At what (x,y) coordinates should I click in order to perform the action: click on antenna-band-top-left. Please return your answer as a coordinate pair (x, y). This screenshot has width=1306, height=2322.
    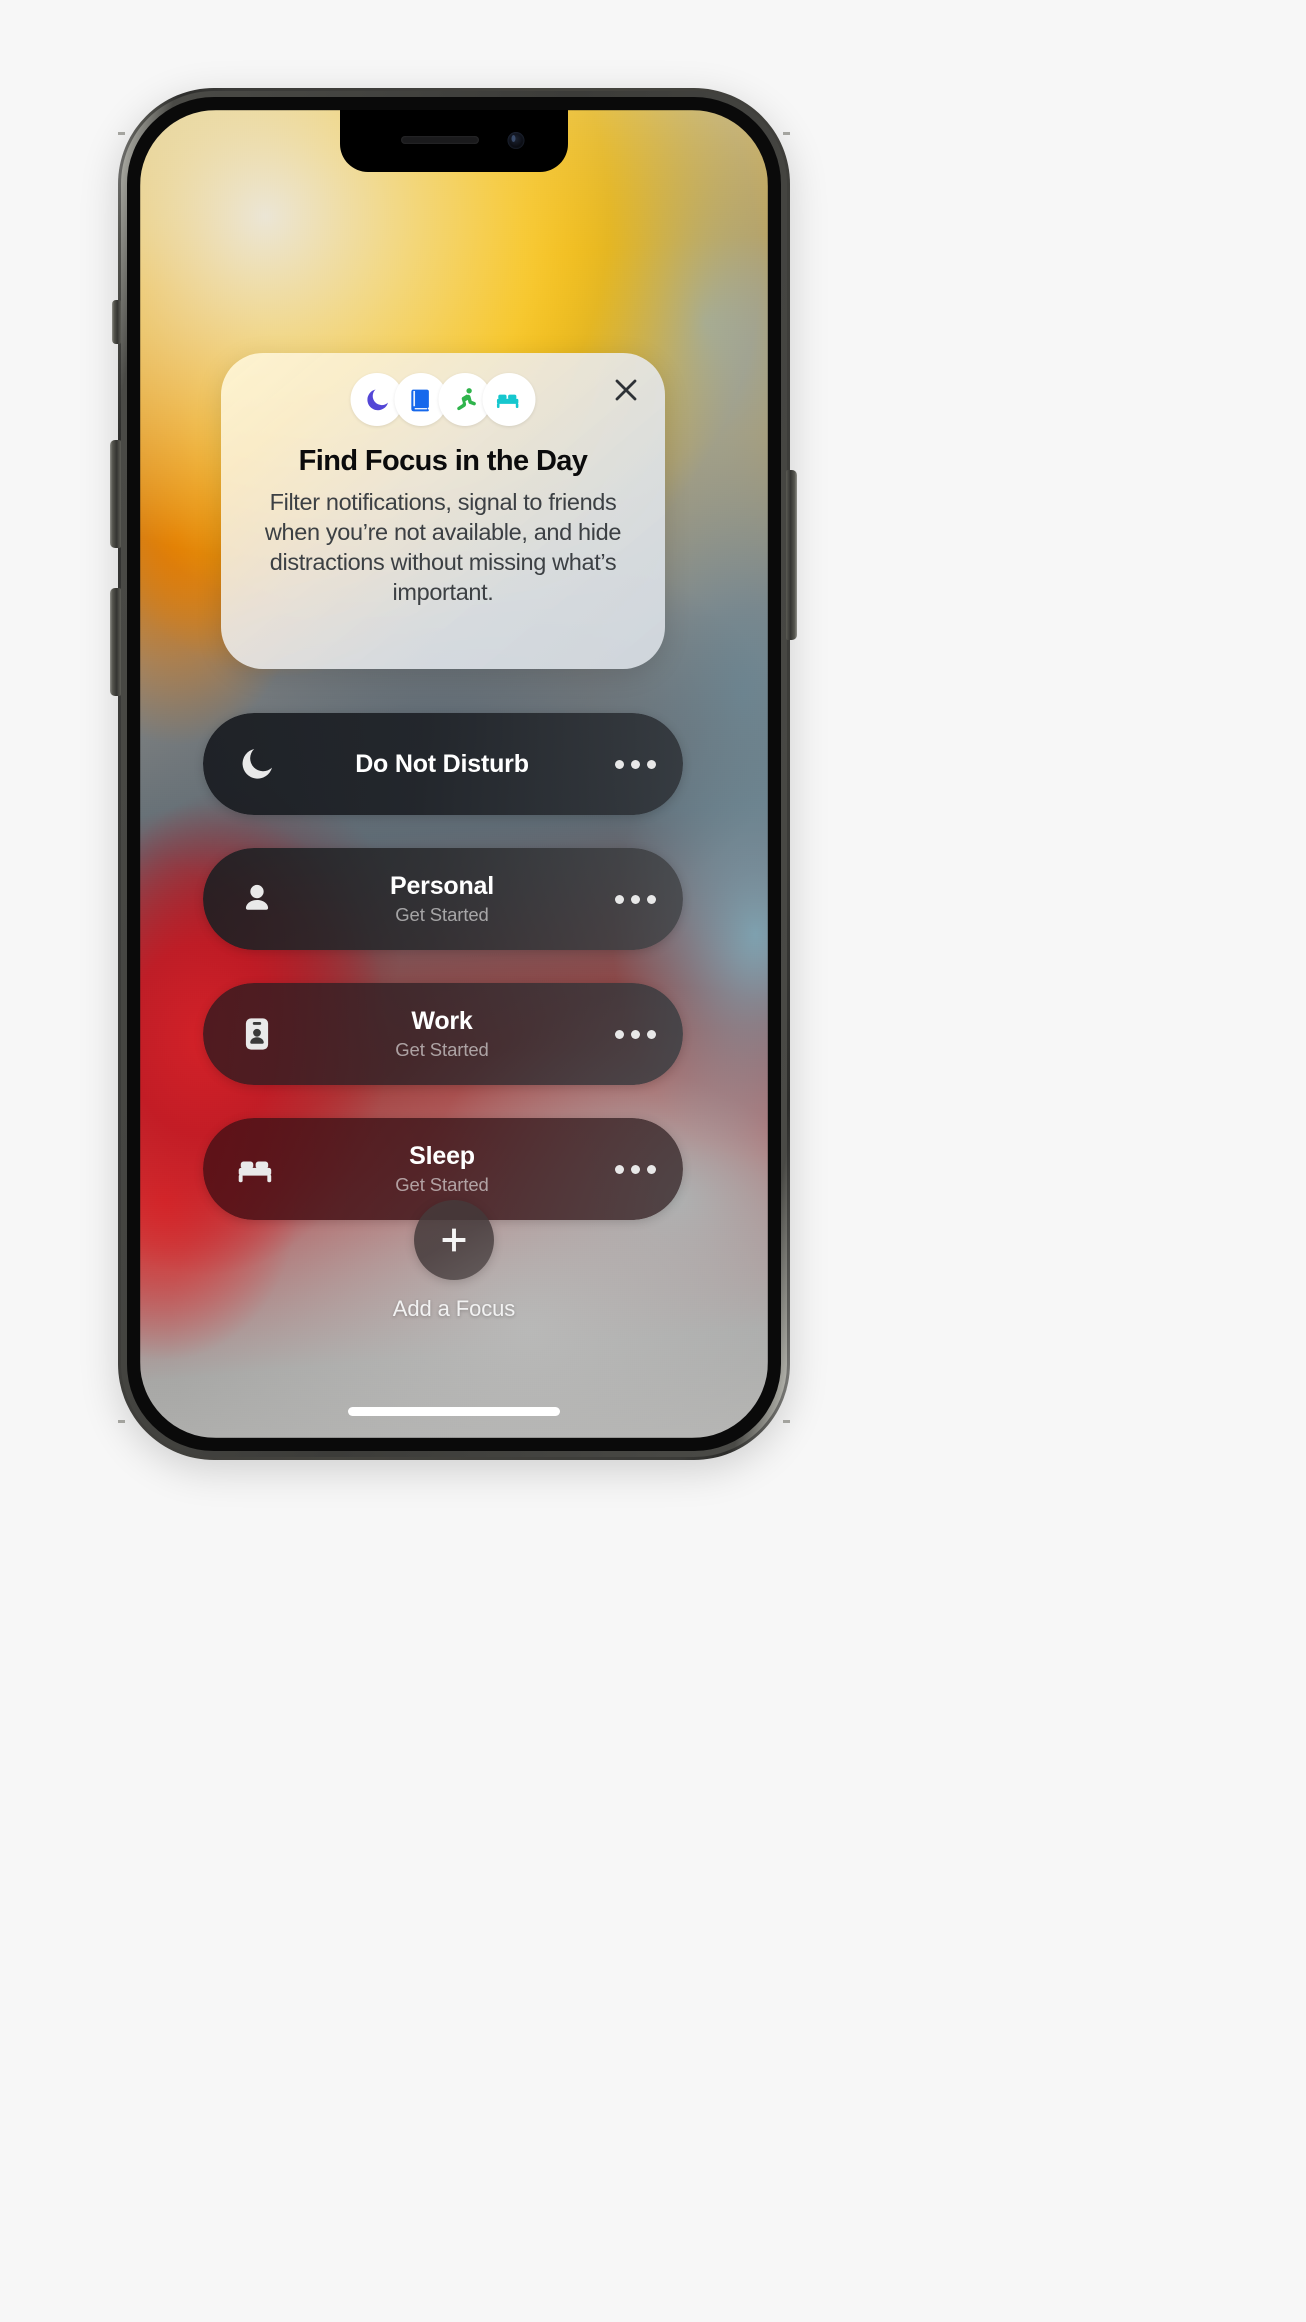
    Looking at the image, I should click on (121, 133).